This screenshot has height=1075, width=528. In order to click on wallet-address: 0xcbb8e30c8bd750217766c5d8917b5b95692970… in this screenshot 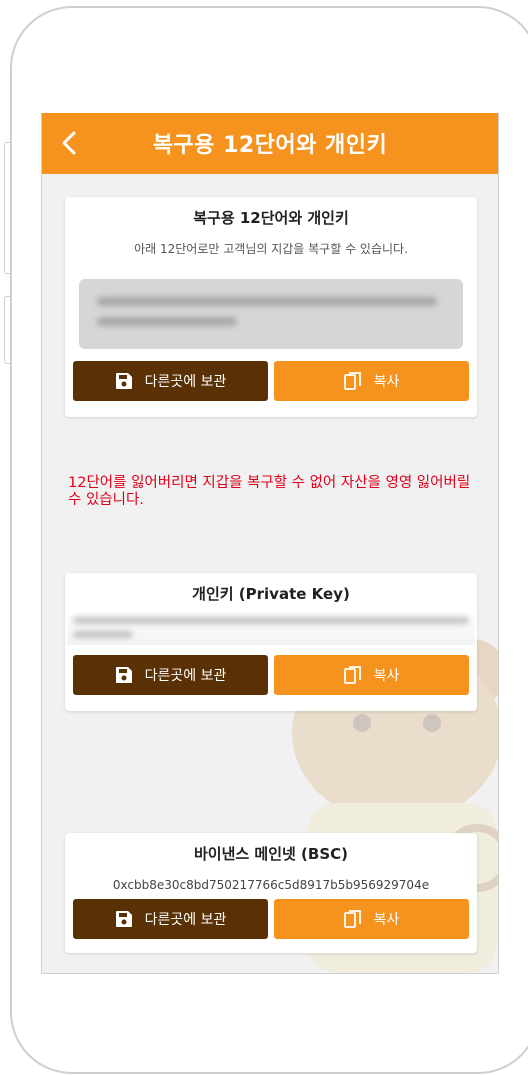, I will do `click(271, 885)`.